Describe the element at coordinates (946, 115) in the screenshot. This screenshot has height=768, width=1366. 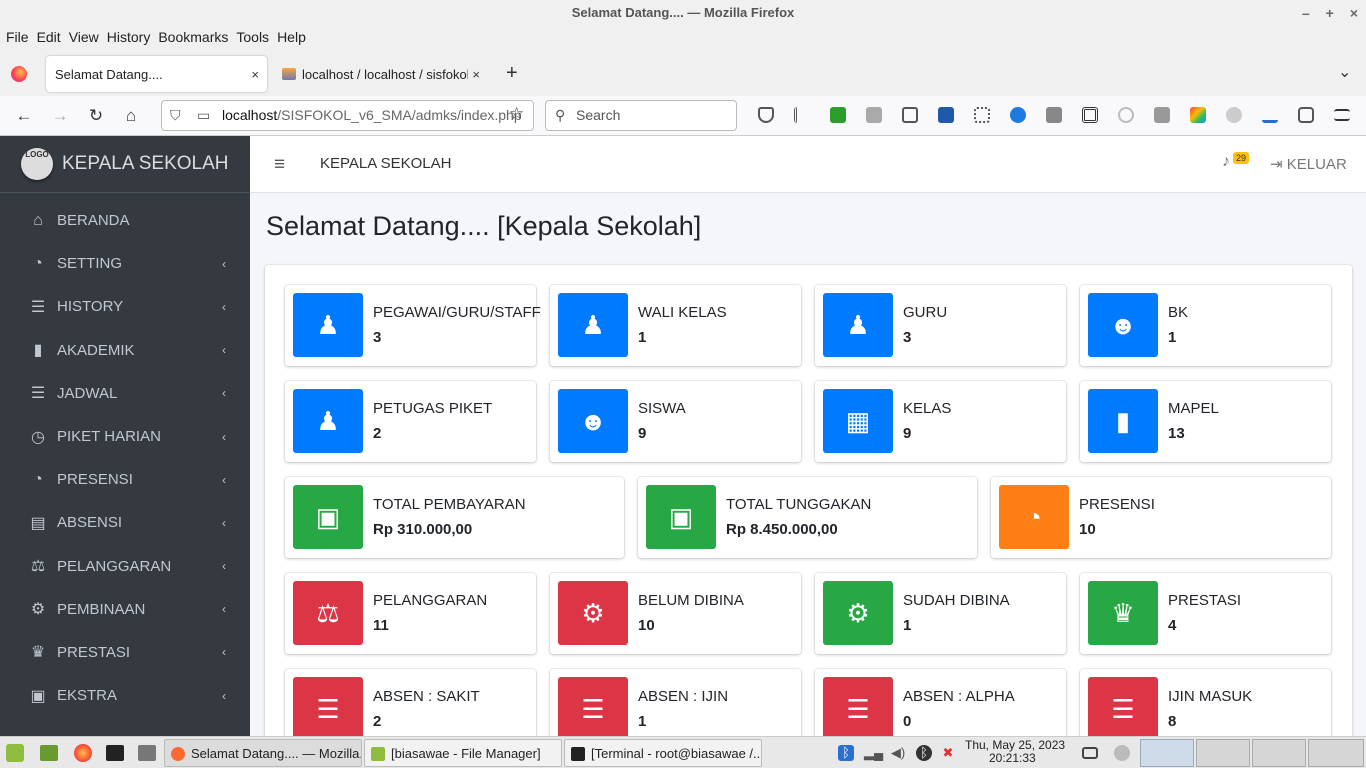
I see `save-page-icon` at that location.